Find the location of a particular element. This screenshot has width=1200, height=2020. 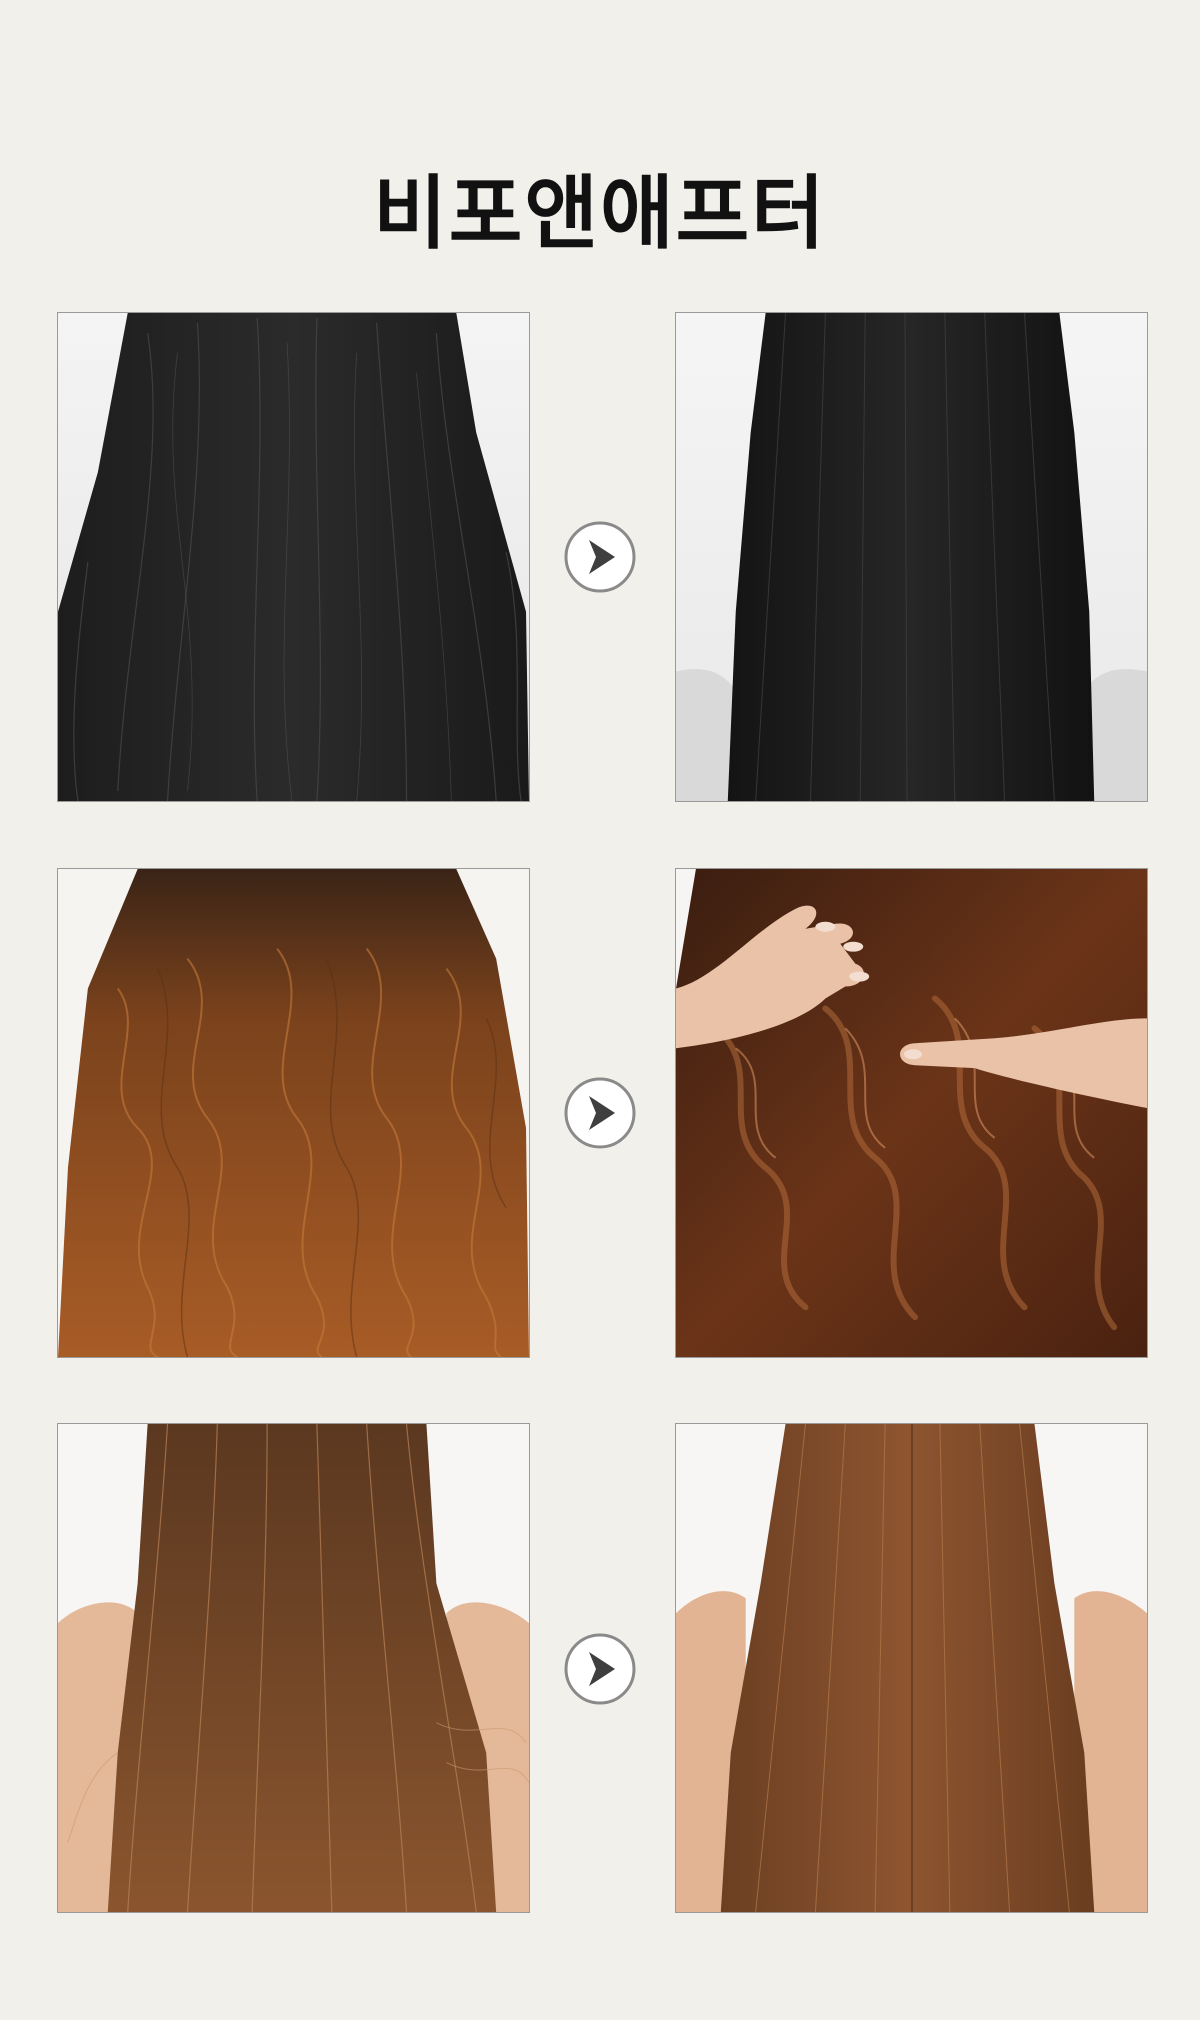

before-photo-auburn-hair is located at coordinates (293, 1113).